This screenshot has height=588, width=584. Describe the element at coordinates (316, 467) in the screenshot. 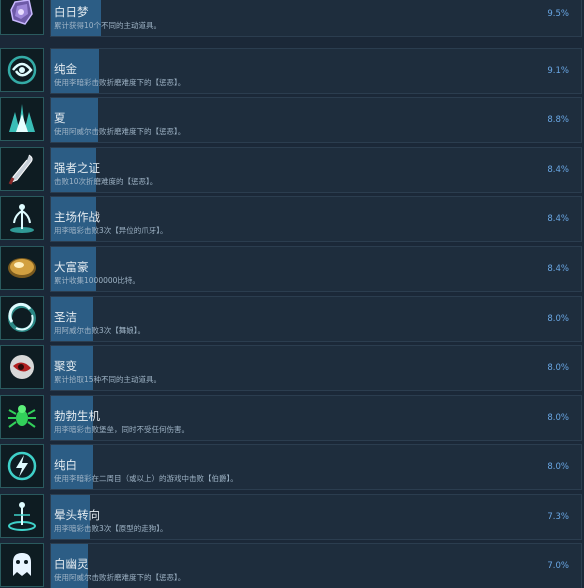

I see `achievement-bar: 纯白 使用李暗彩在二周目（或以上）的游戏中击败【伯爵】。 8.0%` at that location.